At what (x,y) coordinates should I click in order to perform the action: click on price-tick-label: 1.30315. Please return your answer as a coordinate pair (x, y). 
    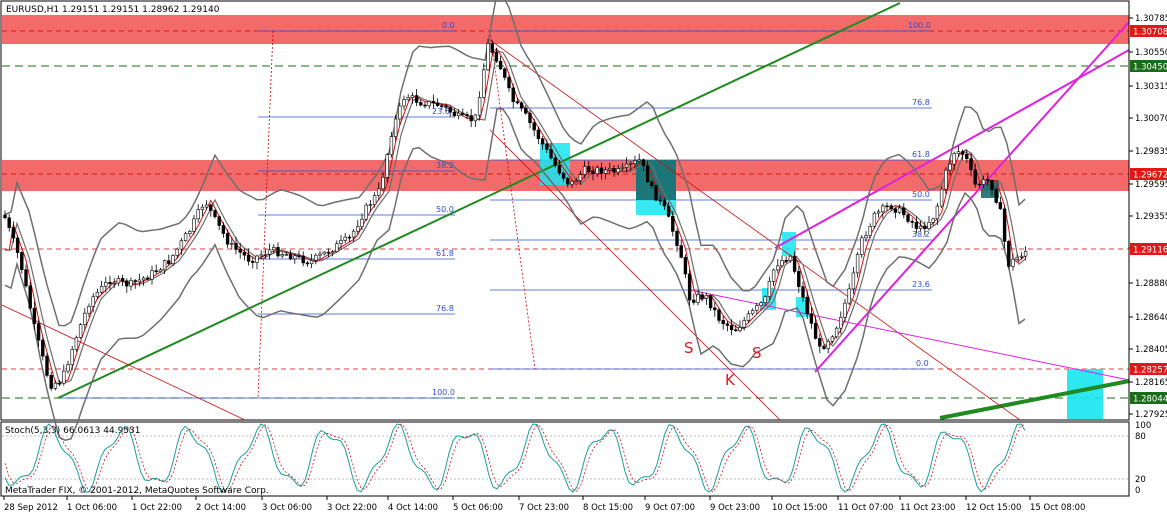
    Looking at the image, I should click on (1151, 87).